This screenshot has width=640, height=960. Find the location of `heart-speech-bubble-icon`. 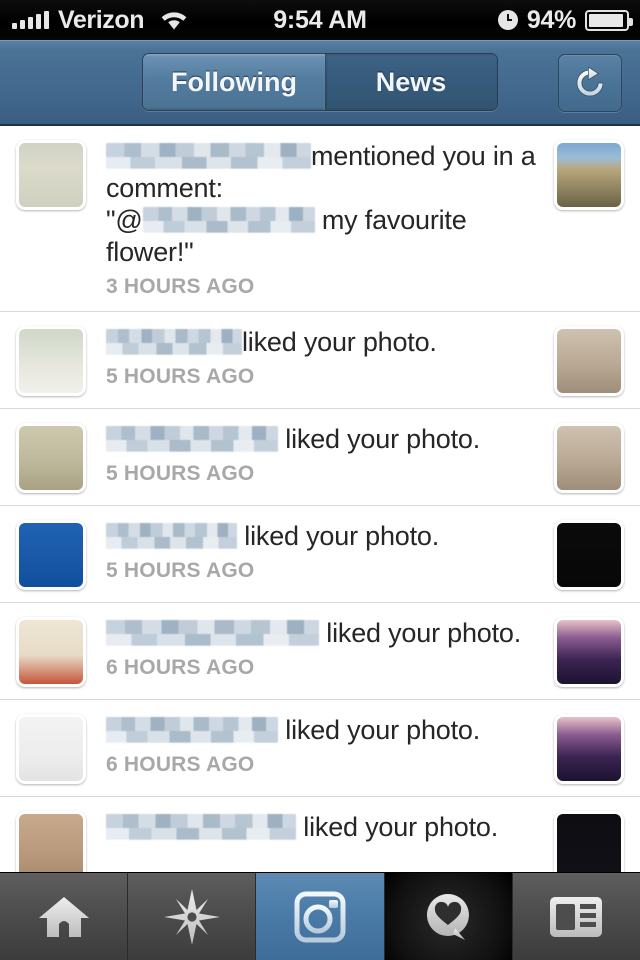

heart-speech-bubble-icon is located at coordinates (448, 917).